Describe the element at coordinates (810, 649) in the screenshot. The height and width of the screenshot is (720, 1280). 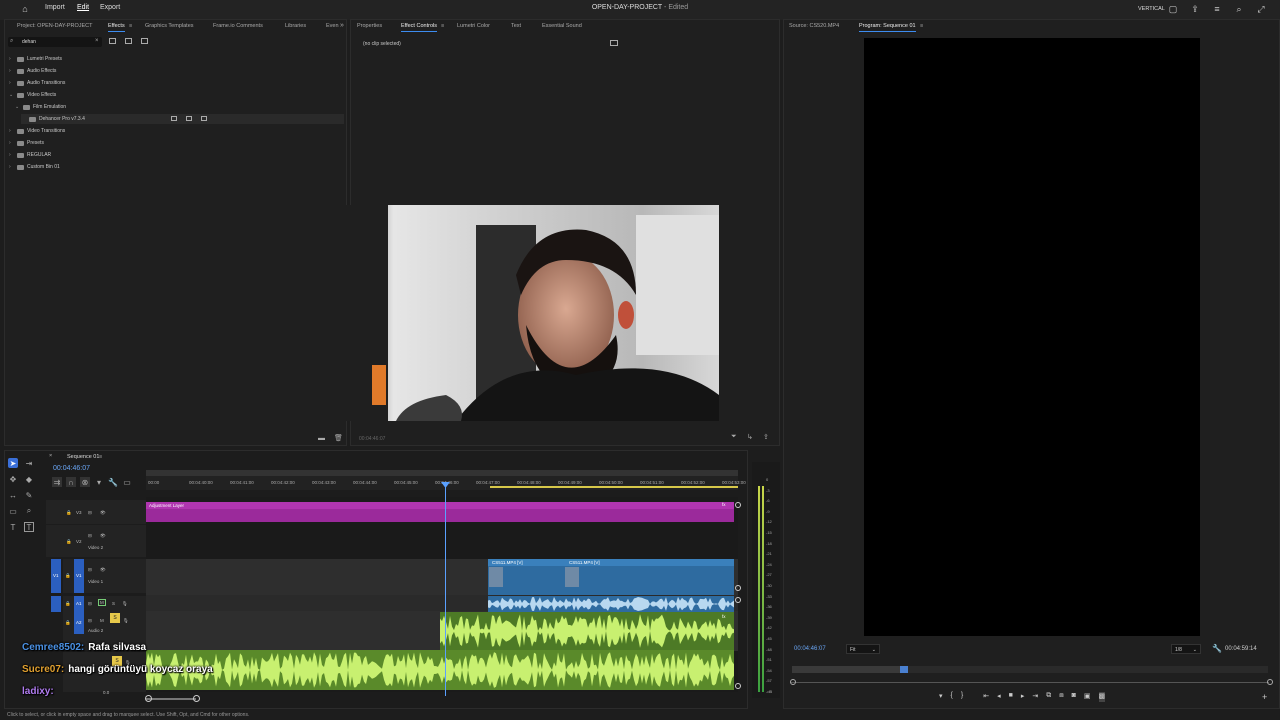
I see `program-timecode: 00:04:46:07` at that location.